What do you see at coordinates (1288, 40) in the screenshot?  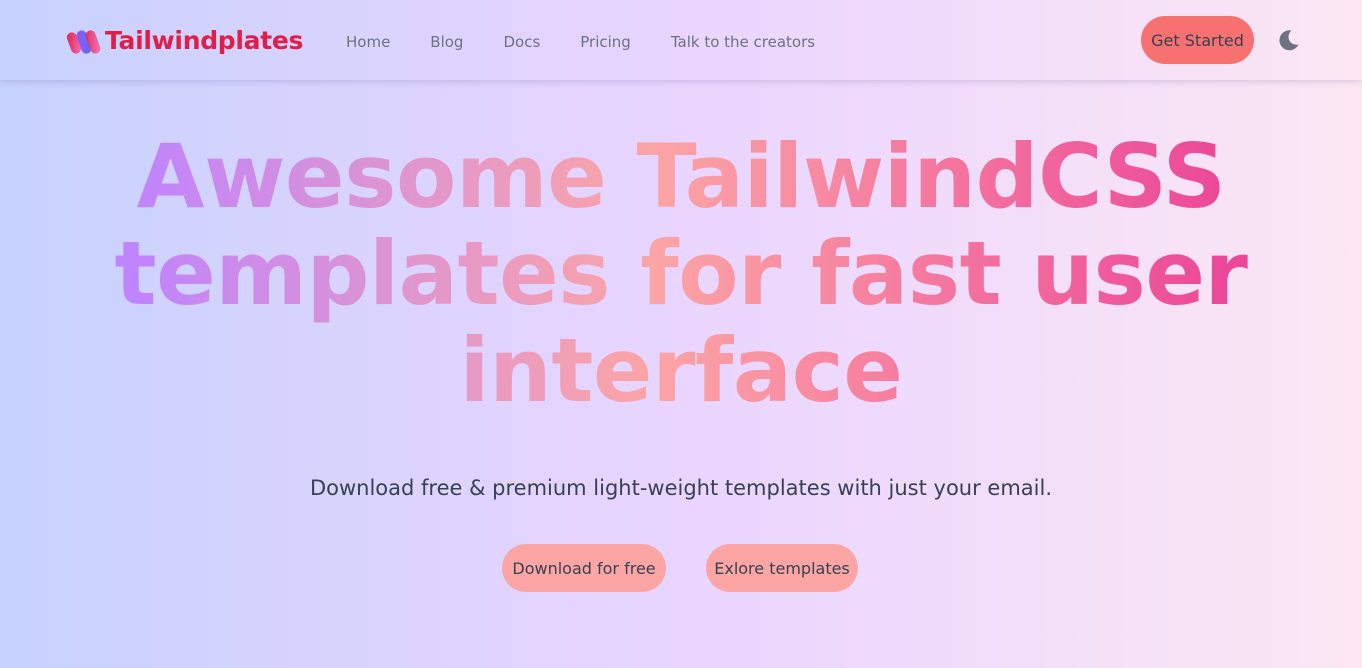 I see `moon-icon` at bounding box center [1288, 40].